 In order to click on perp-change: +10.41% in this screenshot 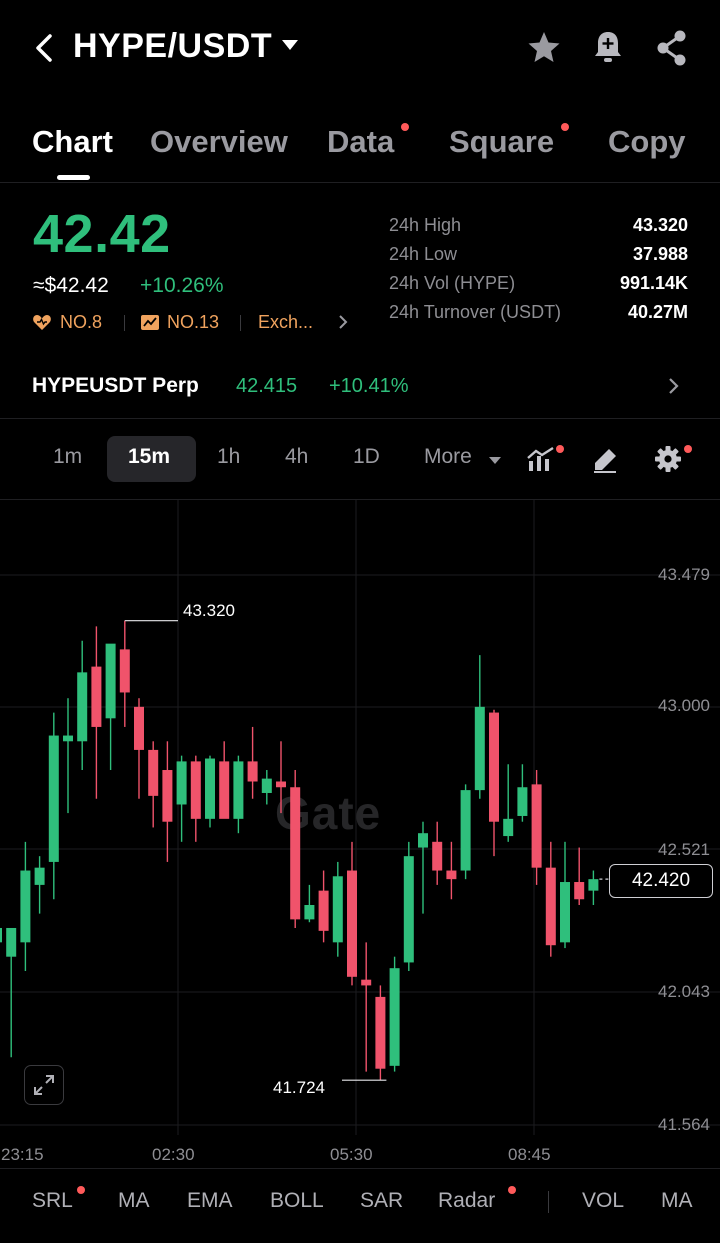, I will do `click(369, 386)`.